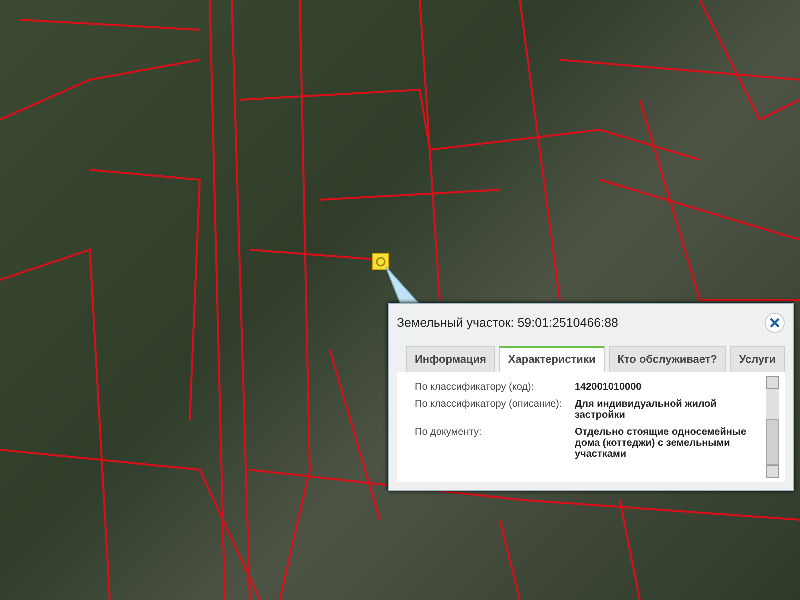 Image resolution: width=800 pixels, height=600 pixels. Describe the element at coordinates (507, 323) in the screenshot. I see `popup-title: Земельный участок: 59:01:2510466:88` at that location.